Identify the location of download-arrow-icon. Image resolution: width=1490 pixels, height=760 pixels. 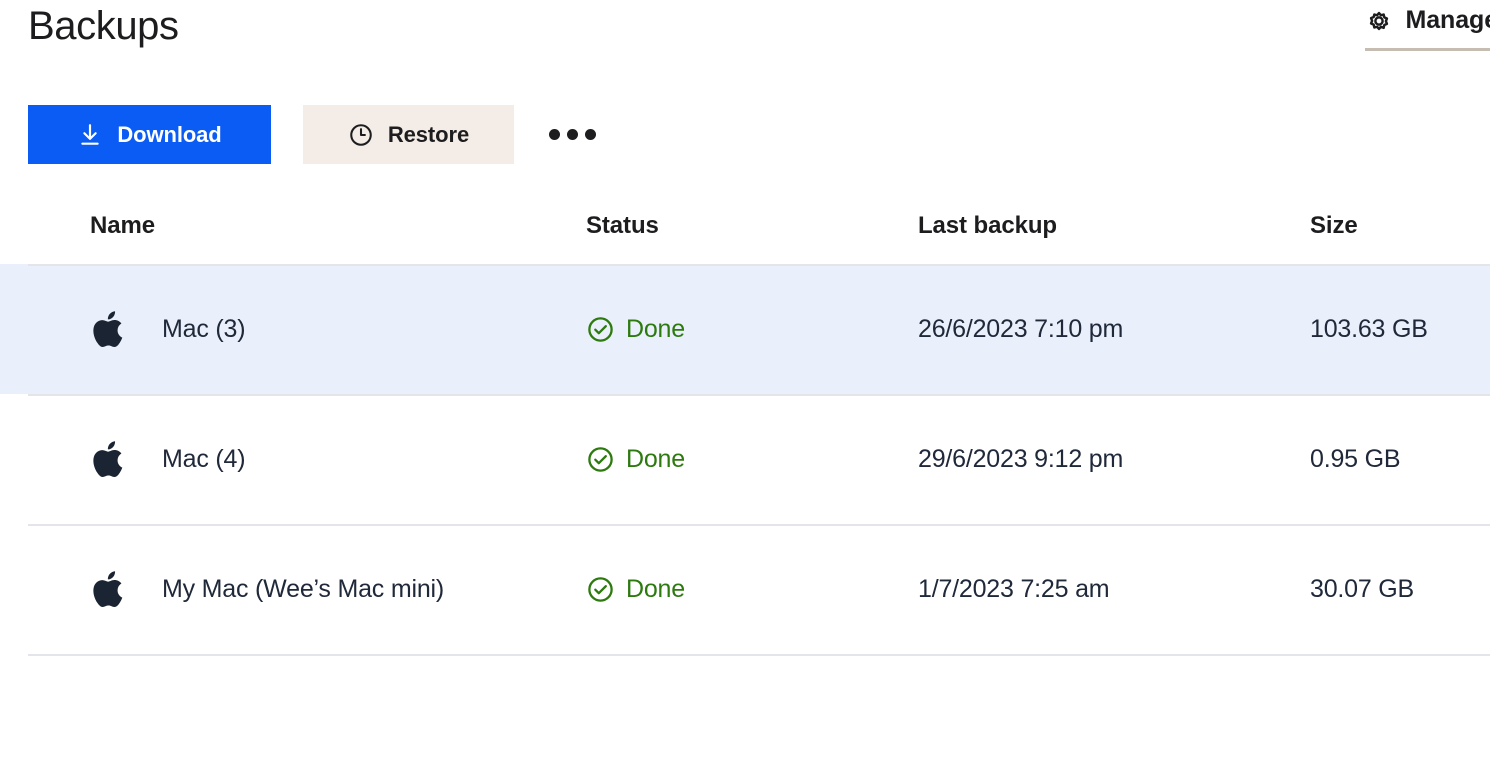
(90, 135).